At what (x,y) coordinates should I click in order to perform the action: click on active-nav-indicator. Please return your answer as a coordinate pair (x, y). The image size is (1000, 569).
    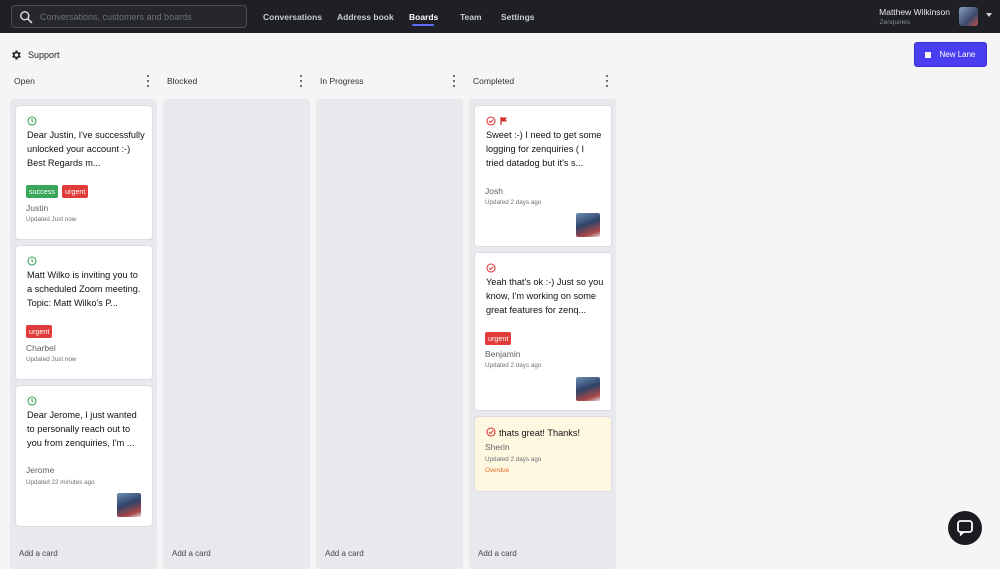
    Looking at the image, I should click on (423, 25).